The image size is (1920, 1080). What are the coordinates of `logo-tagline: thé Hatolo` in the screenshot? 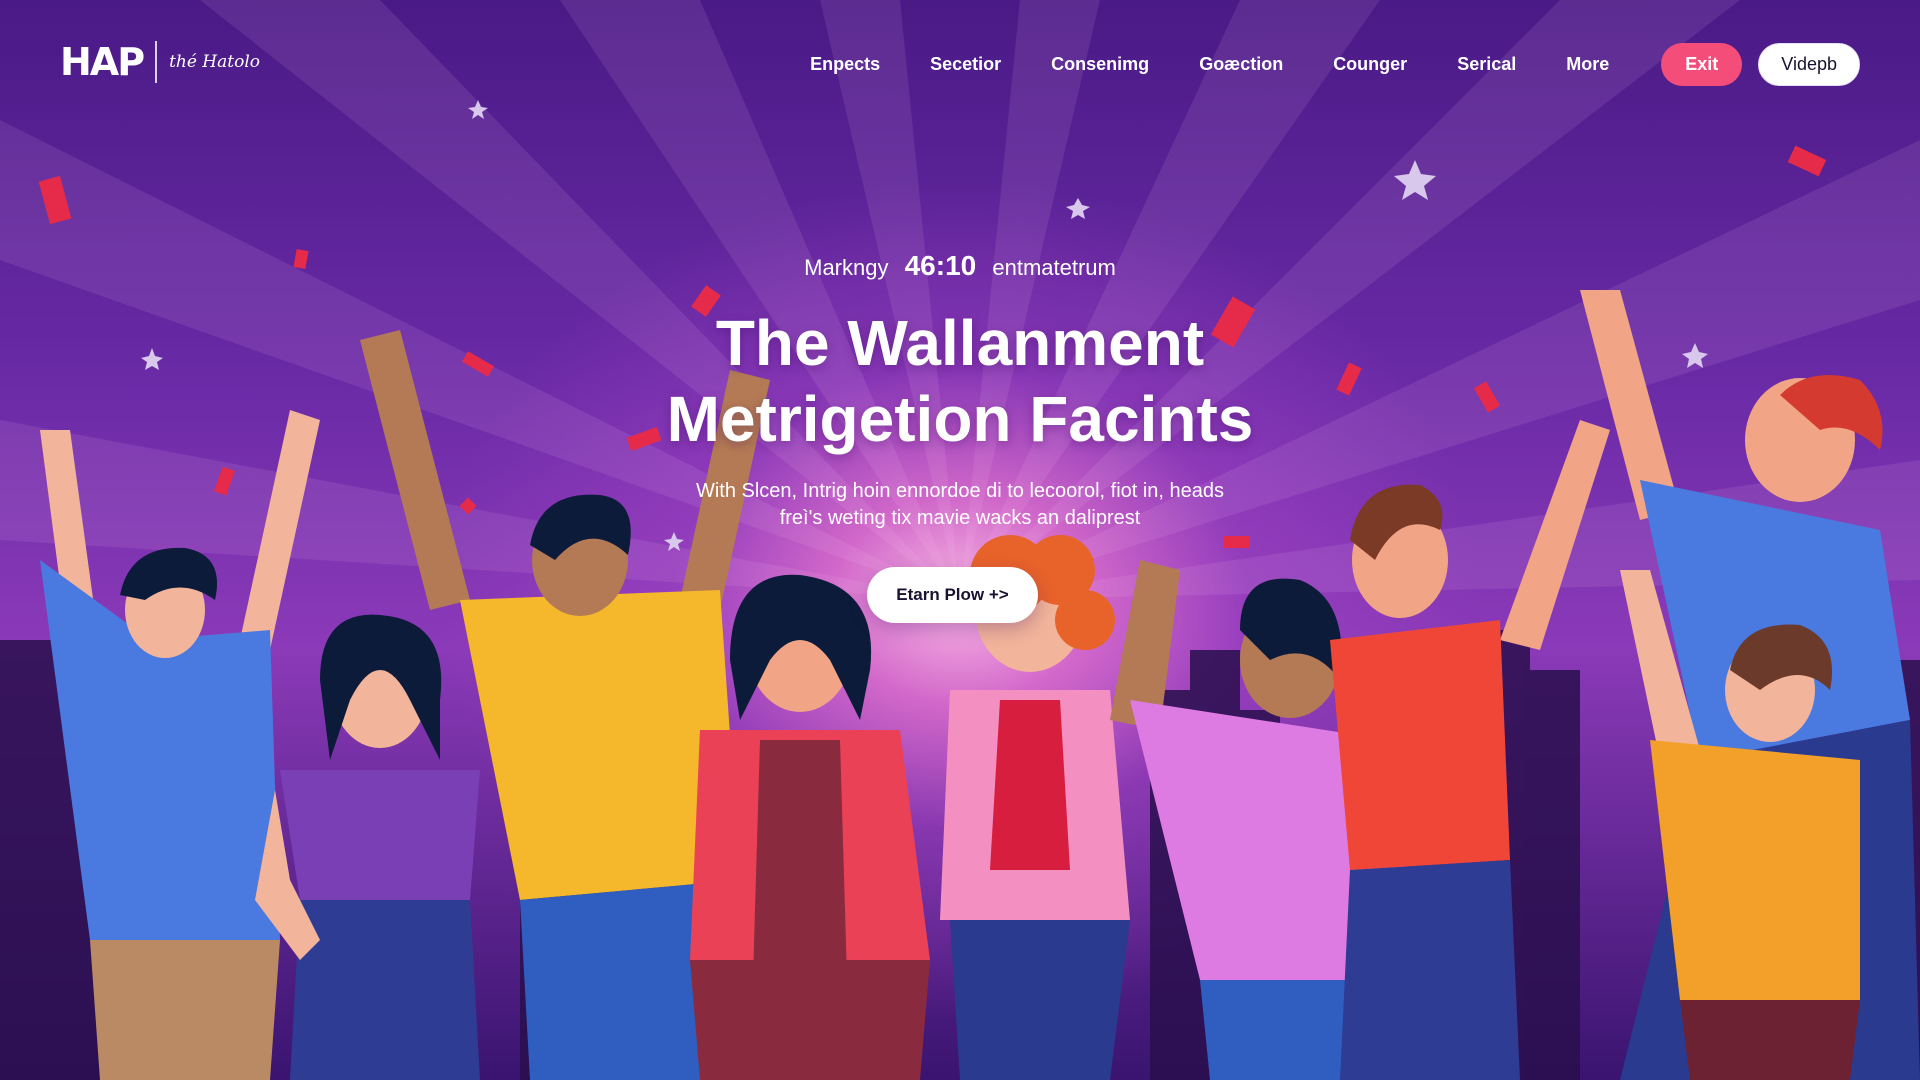 It's located at (215, 62).